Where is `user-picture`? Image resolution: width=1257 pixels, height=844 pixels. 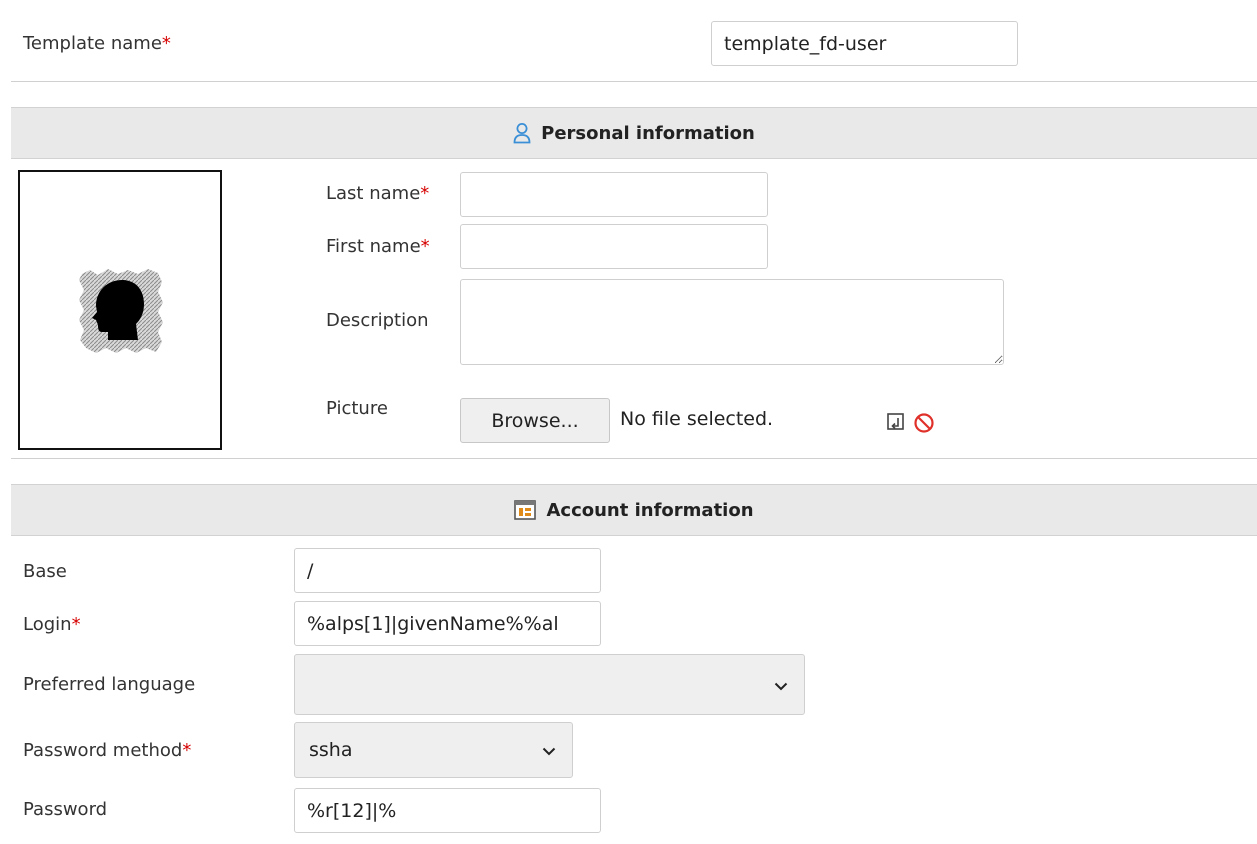
user-picture is located at coordinates (120, 310).